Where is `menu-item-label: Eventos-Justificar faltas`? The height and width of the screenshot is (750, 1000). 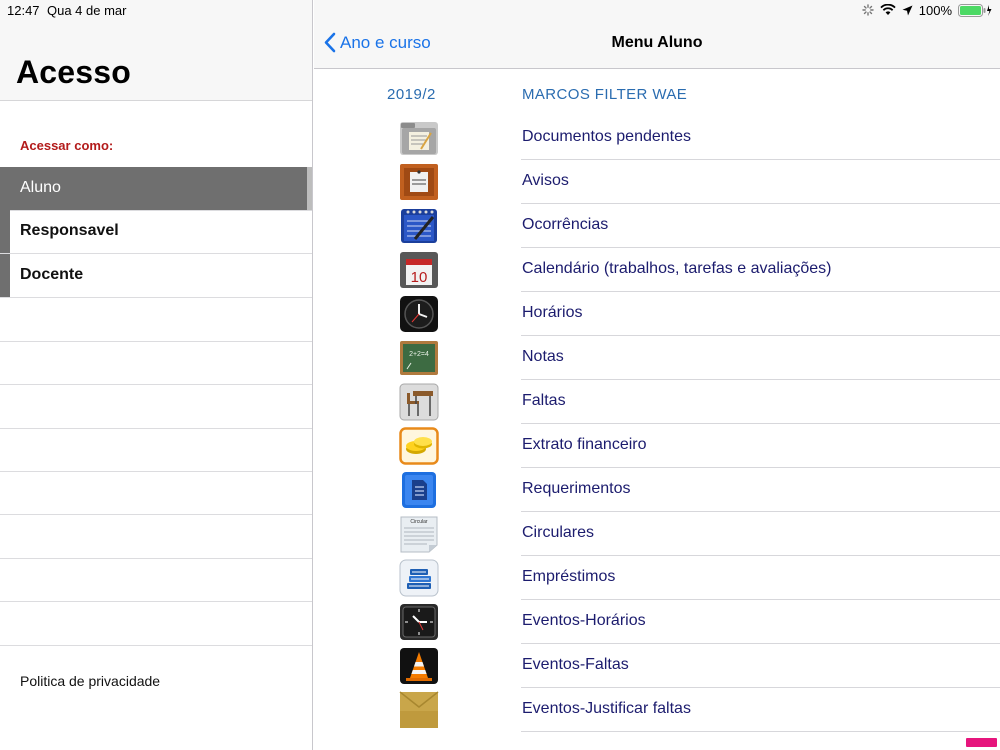
menu-item-label: Eventos-Justificar faltas is located at coordinates (606, 708).